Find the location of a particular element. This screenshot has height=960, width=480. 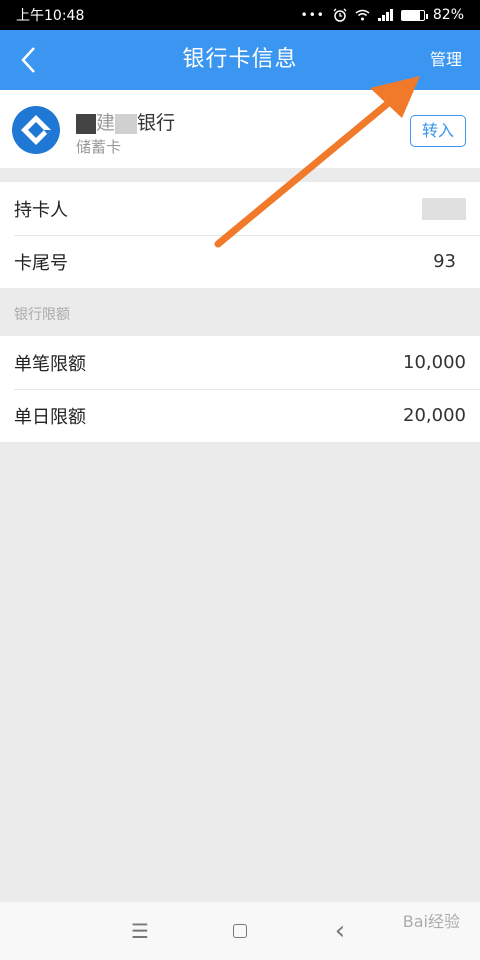

alarm-icon is located at coordinates (340, 15).